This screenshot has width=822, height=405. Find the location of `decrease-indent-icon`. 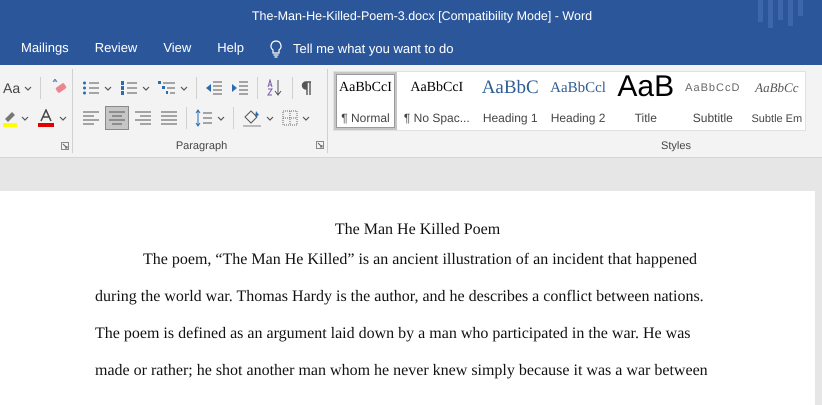

decrease-indent-icon is located at coordinates (214, 88).